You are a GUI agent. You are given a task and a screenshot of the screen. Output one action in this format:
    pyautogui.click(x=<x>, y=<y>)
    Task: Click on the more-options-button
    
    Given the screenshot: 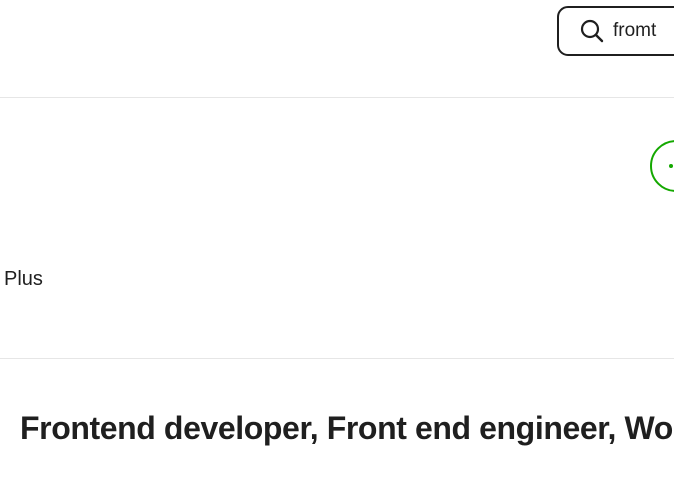 What is the action you would take?
    pyautogui.click(x=662, y=166)
    